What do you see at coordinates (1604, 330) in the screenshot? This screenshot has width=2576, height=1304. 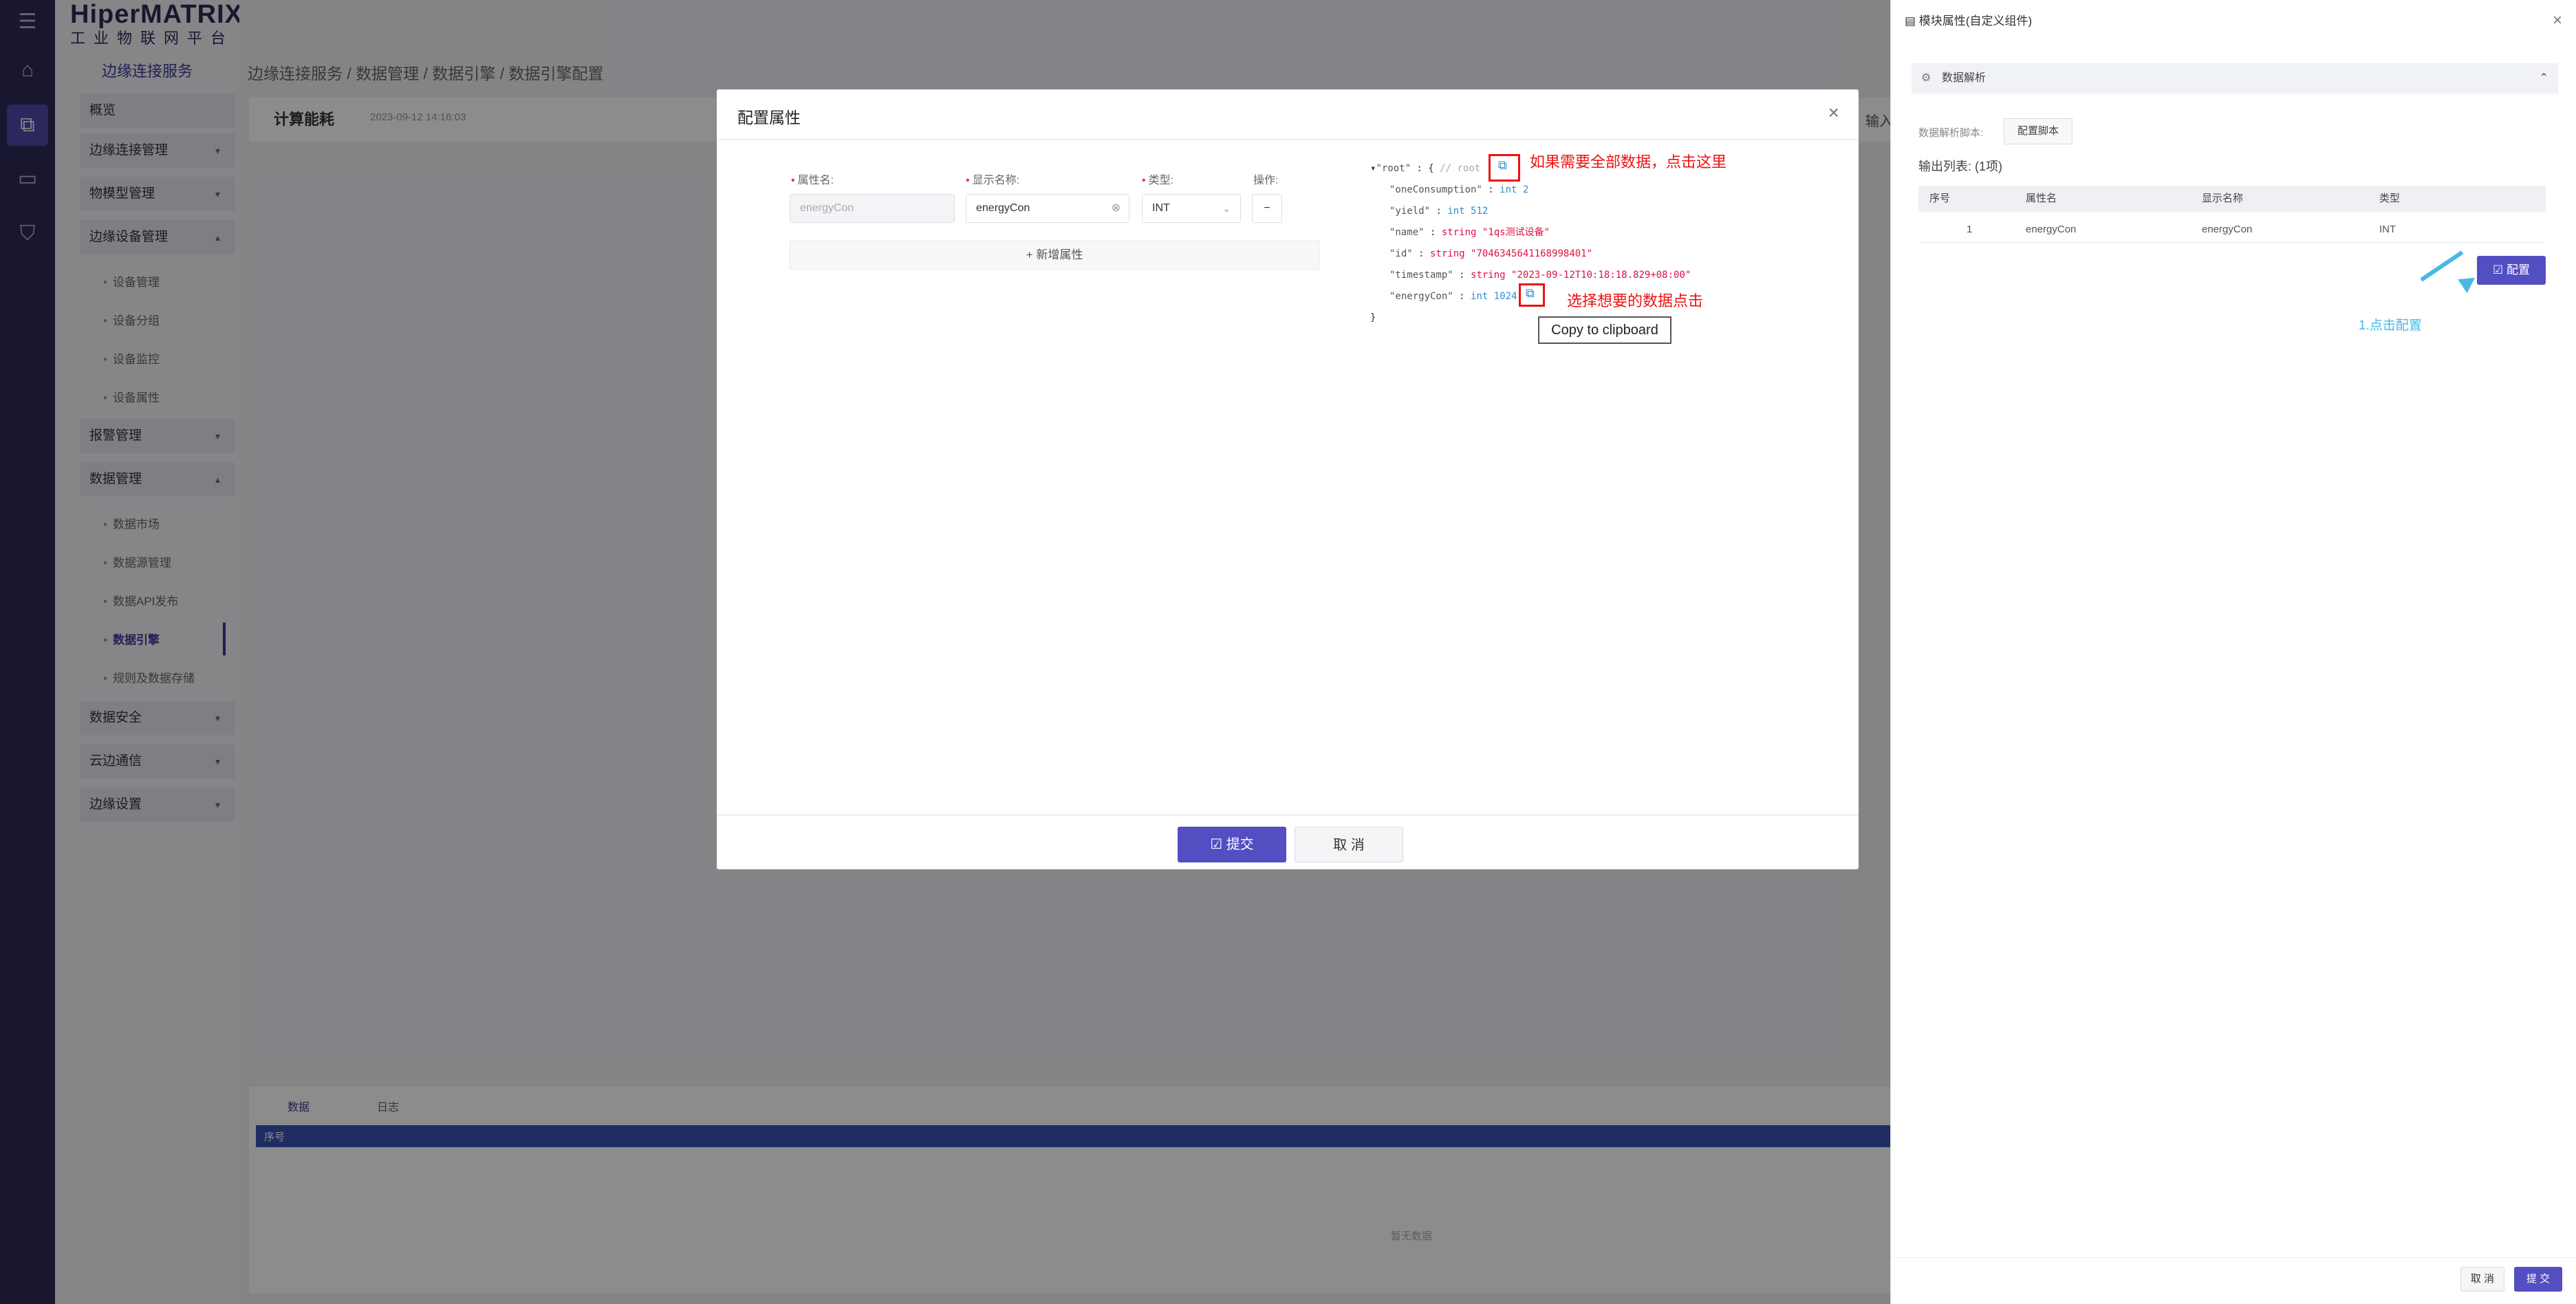 I see `copy-tooltip: Copy to clipboard` at bounding box center [1604, 330].